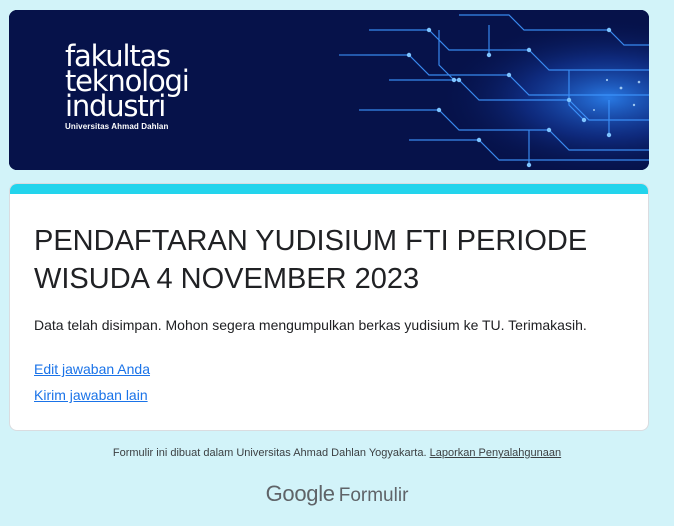  I want to click on submit-another-response-link: Kirim jawaban lain, so click(91, 395).